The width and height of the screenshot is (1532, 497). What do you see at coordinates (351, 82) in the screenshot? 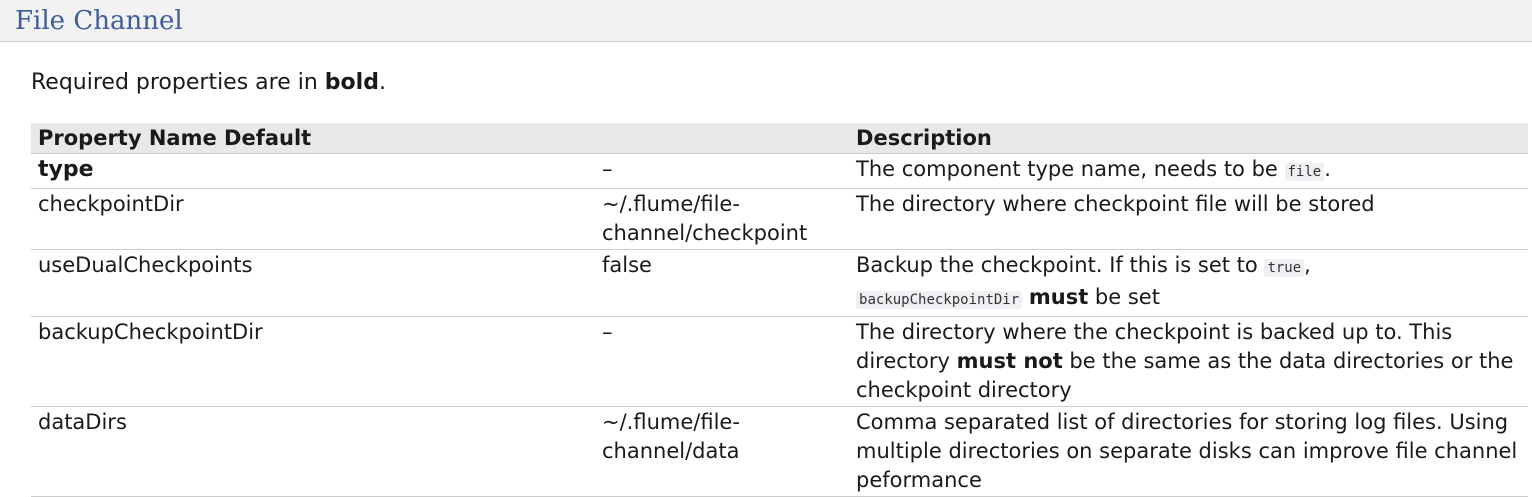
I see `intro-bold-word: bold` at bounding box center [351, 82].